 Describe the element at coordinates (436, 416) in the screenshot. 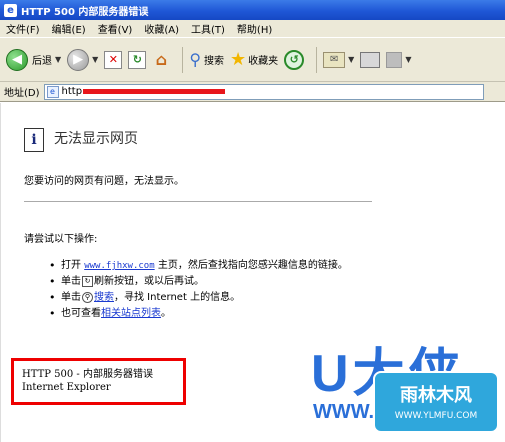

I see `badge-url: WWW.YLMFU.COM` at that location.